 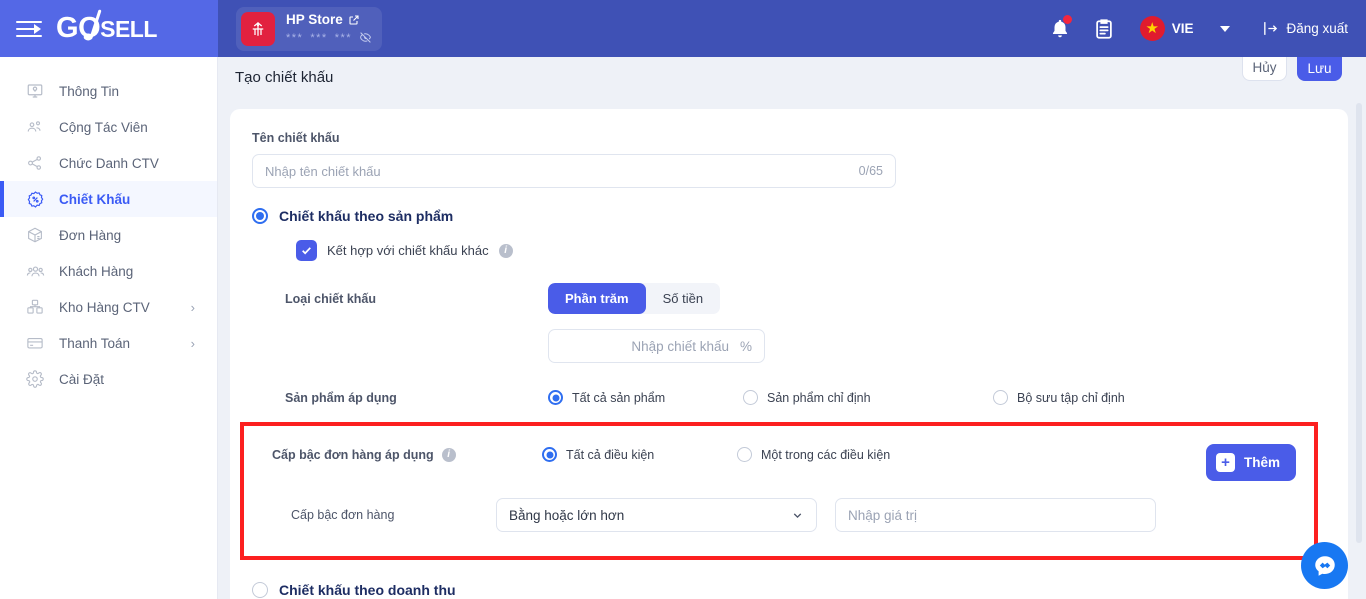 I want to click on sidebar-item-label: Chiết Khấu, so click(x=95, y=199).